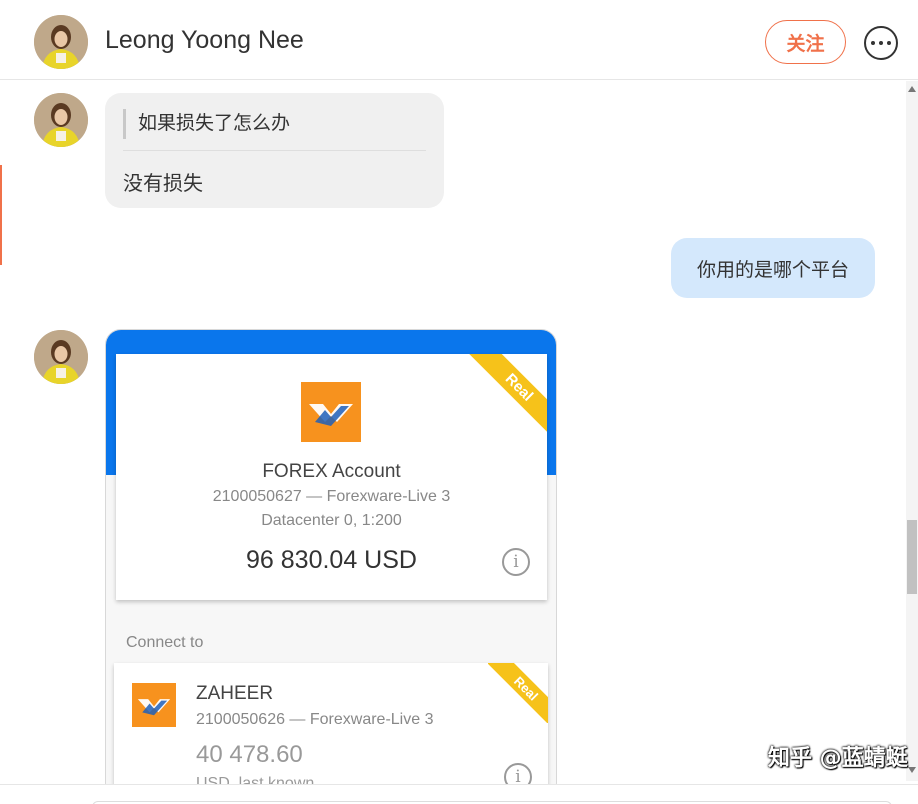  I want to click on contact-avatar, so click(61, 42).